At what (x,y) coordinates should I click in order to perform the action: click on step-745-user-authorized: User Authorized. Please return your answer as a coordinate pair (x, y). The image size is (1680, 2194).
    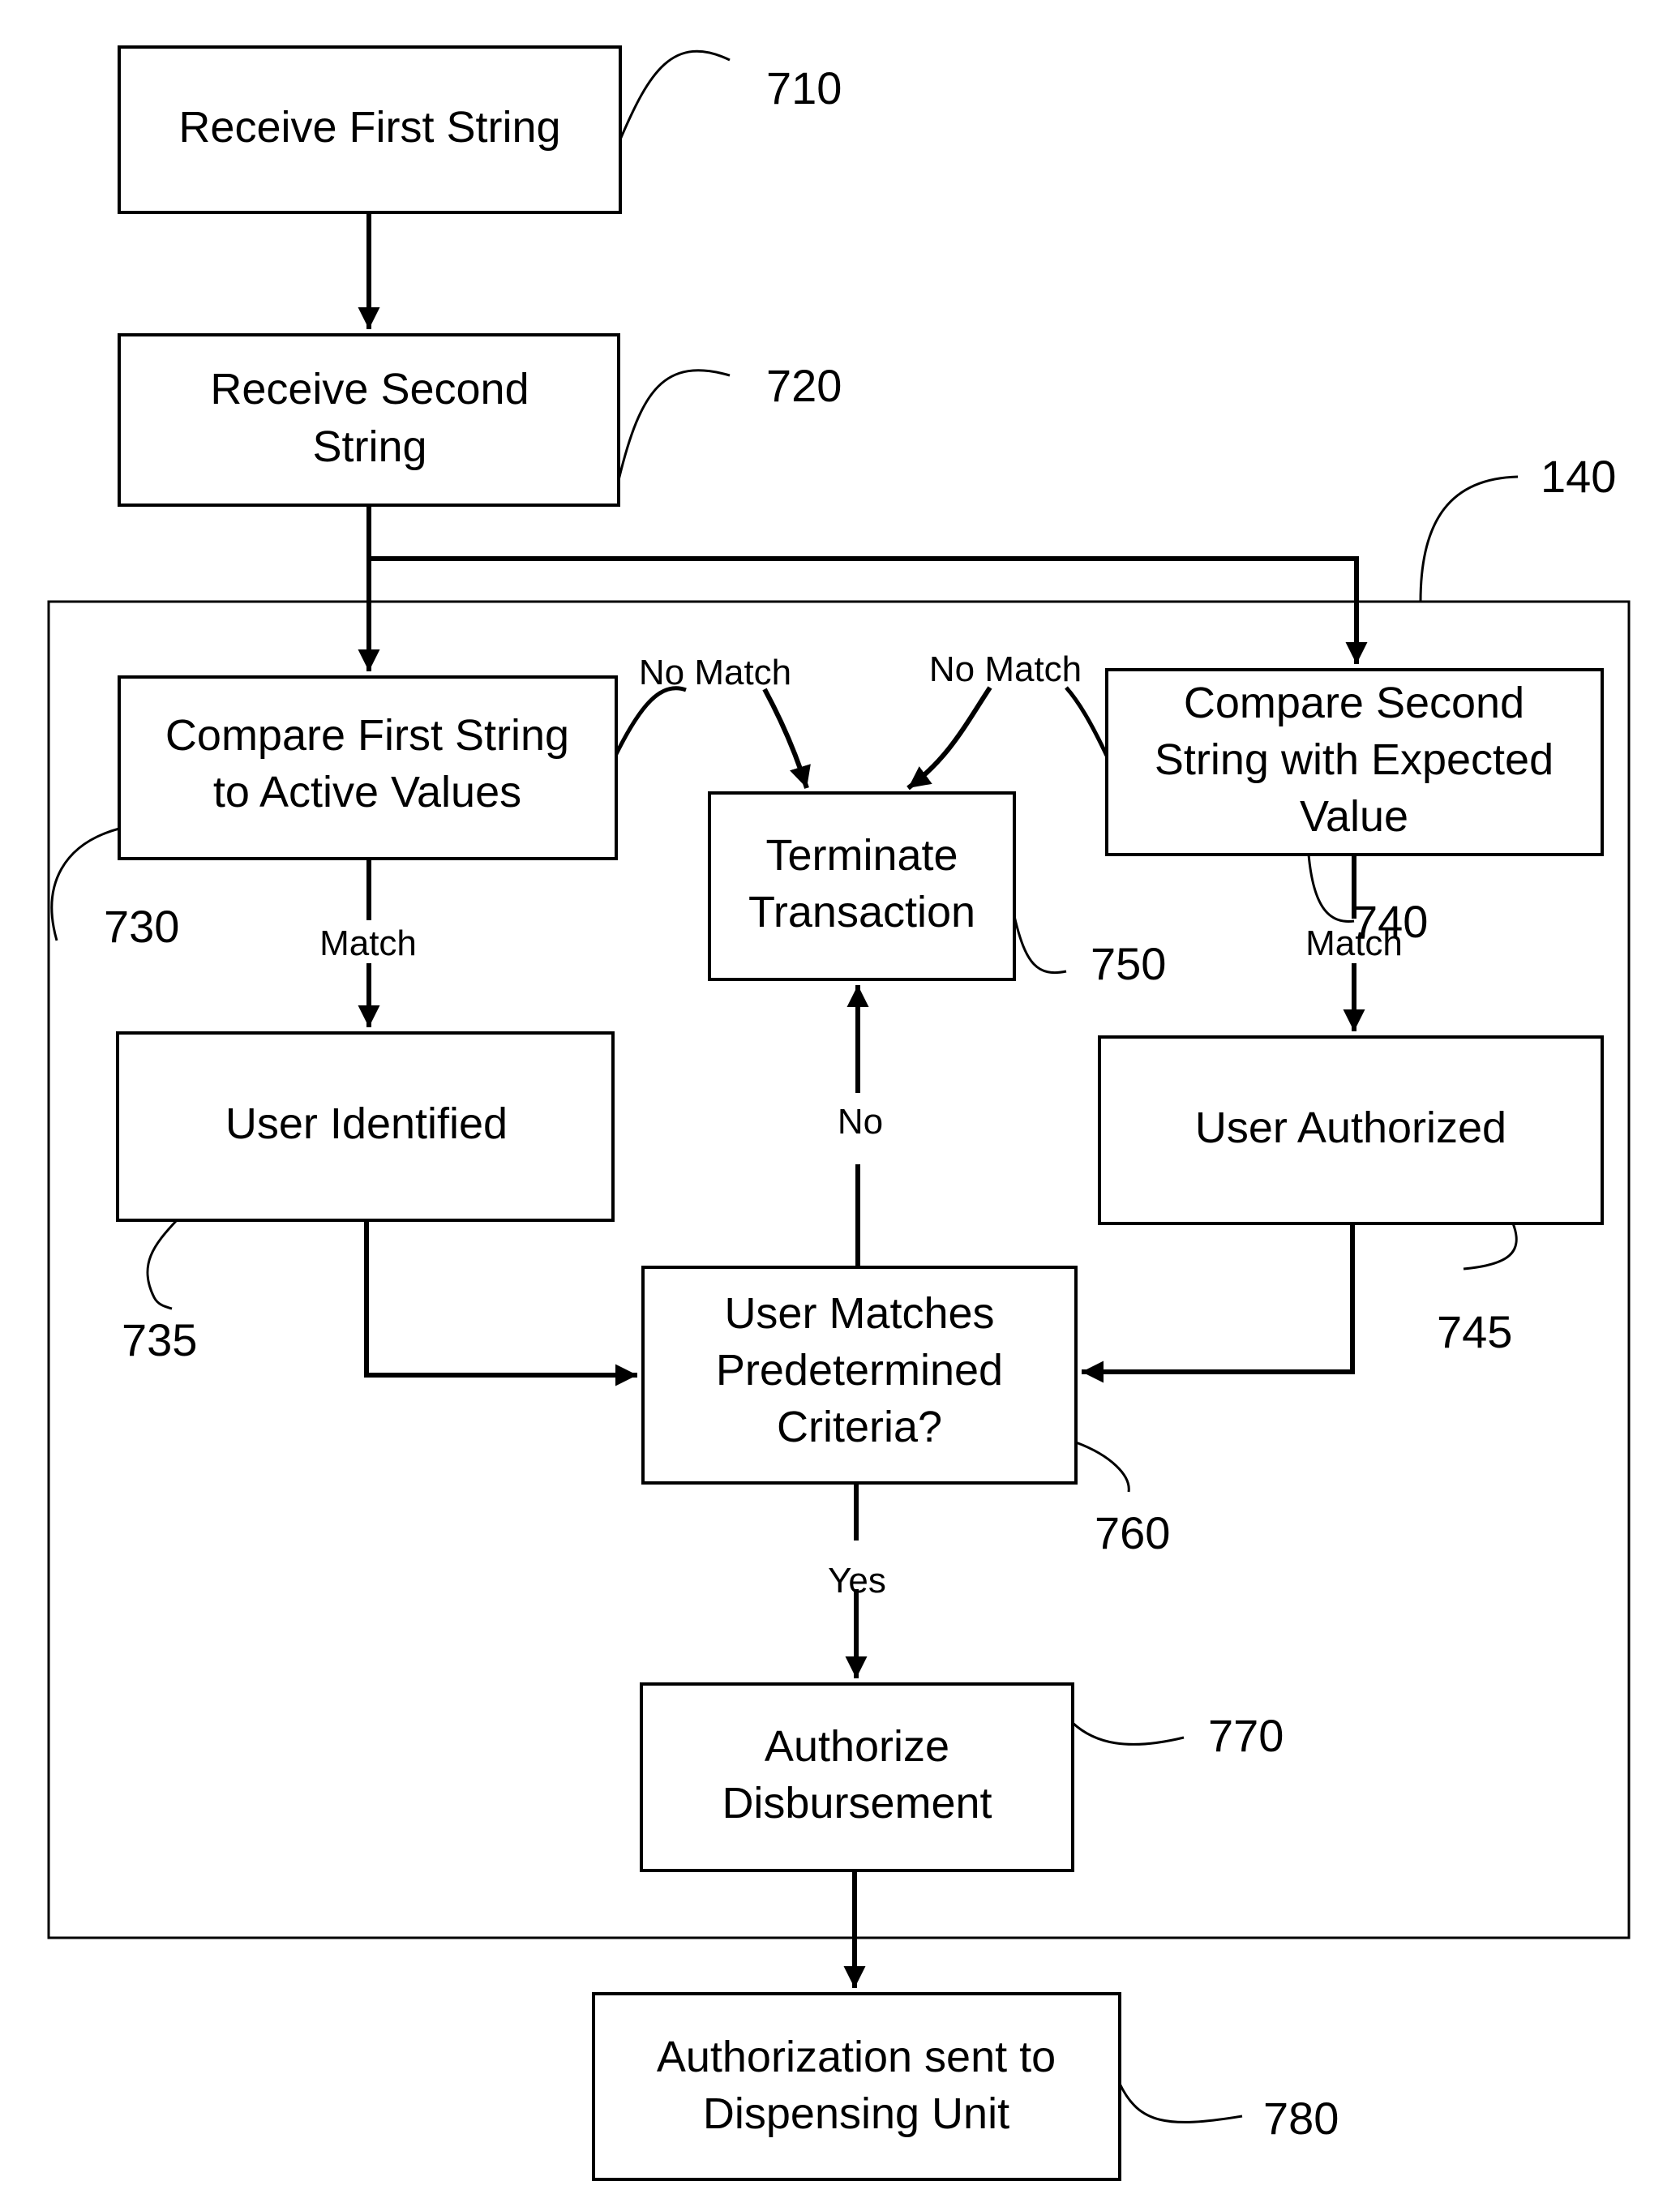
    Looking at the image, I should click on (1351, 1130).